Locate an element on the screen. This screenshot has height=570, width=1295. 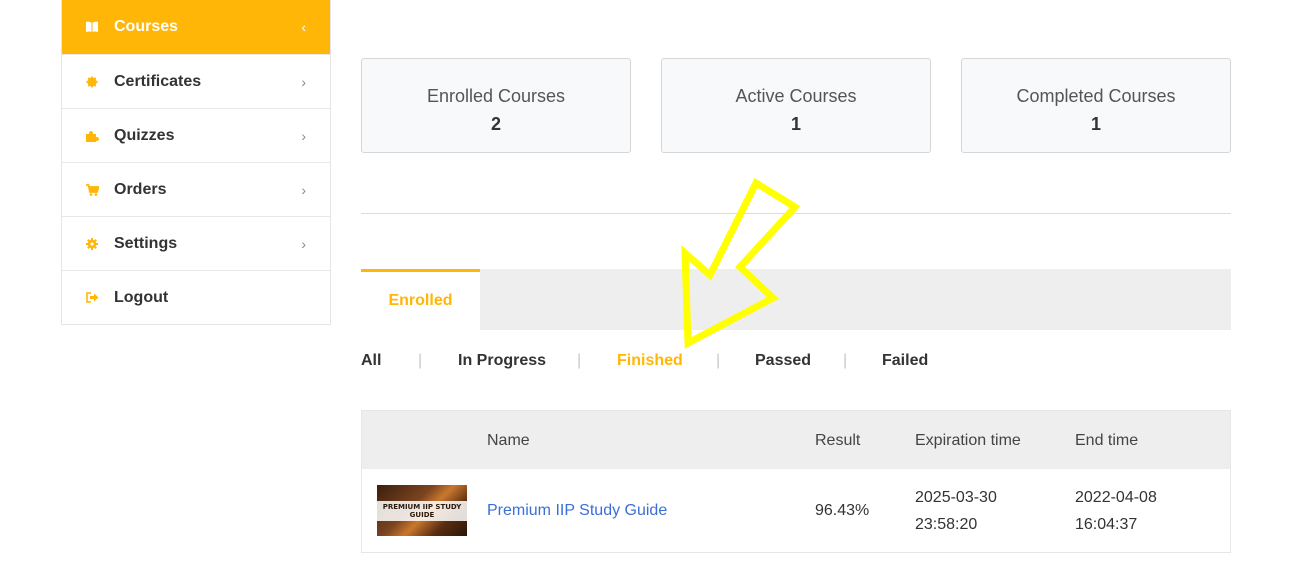
filter-in-progress: In Progress is located at coordinates (502, 361).